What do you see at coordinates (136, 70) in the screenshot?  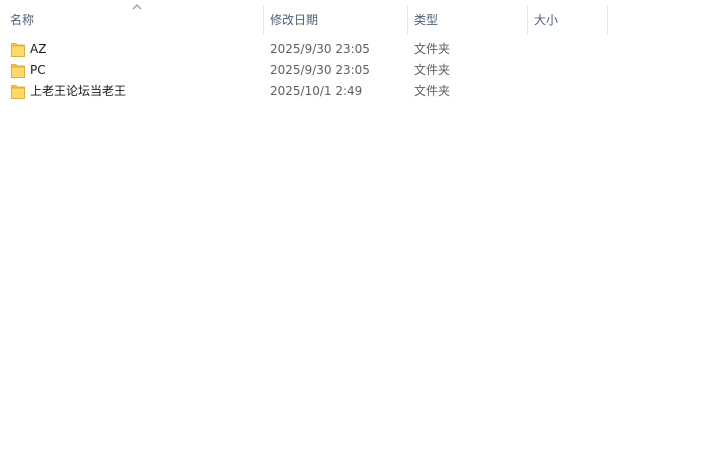 I see `file-name-cell: PC` at bounding box center [136, 70].